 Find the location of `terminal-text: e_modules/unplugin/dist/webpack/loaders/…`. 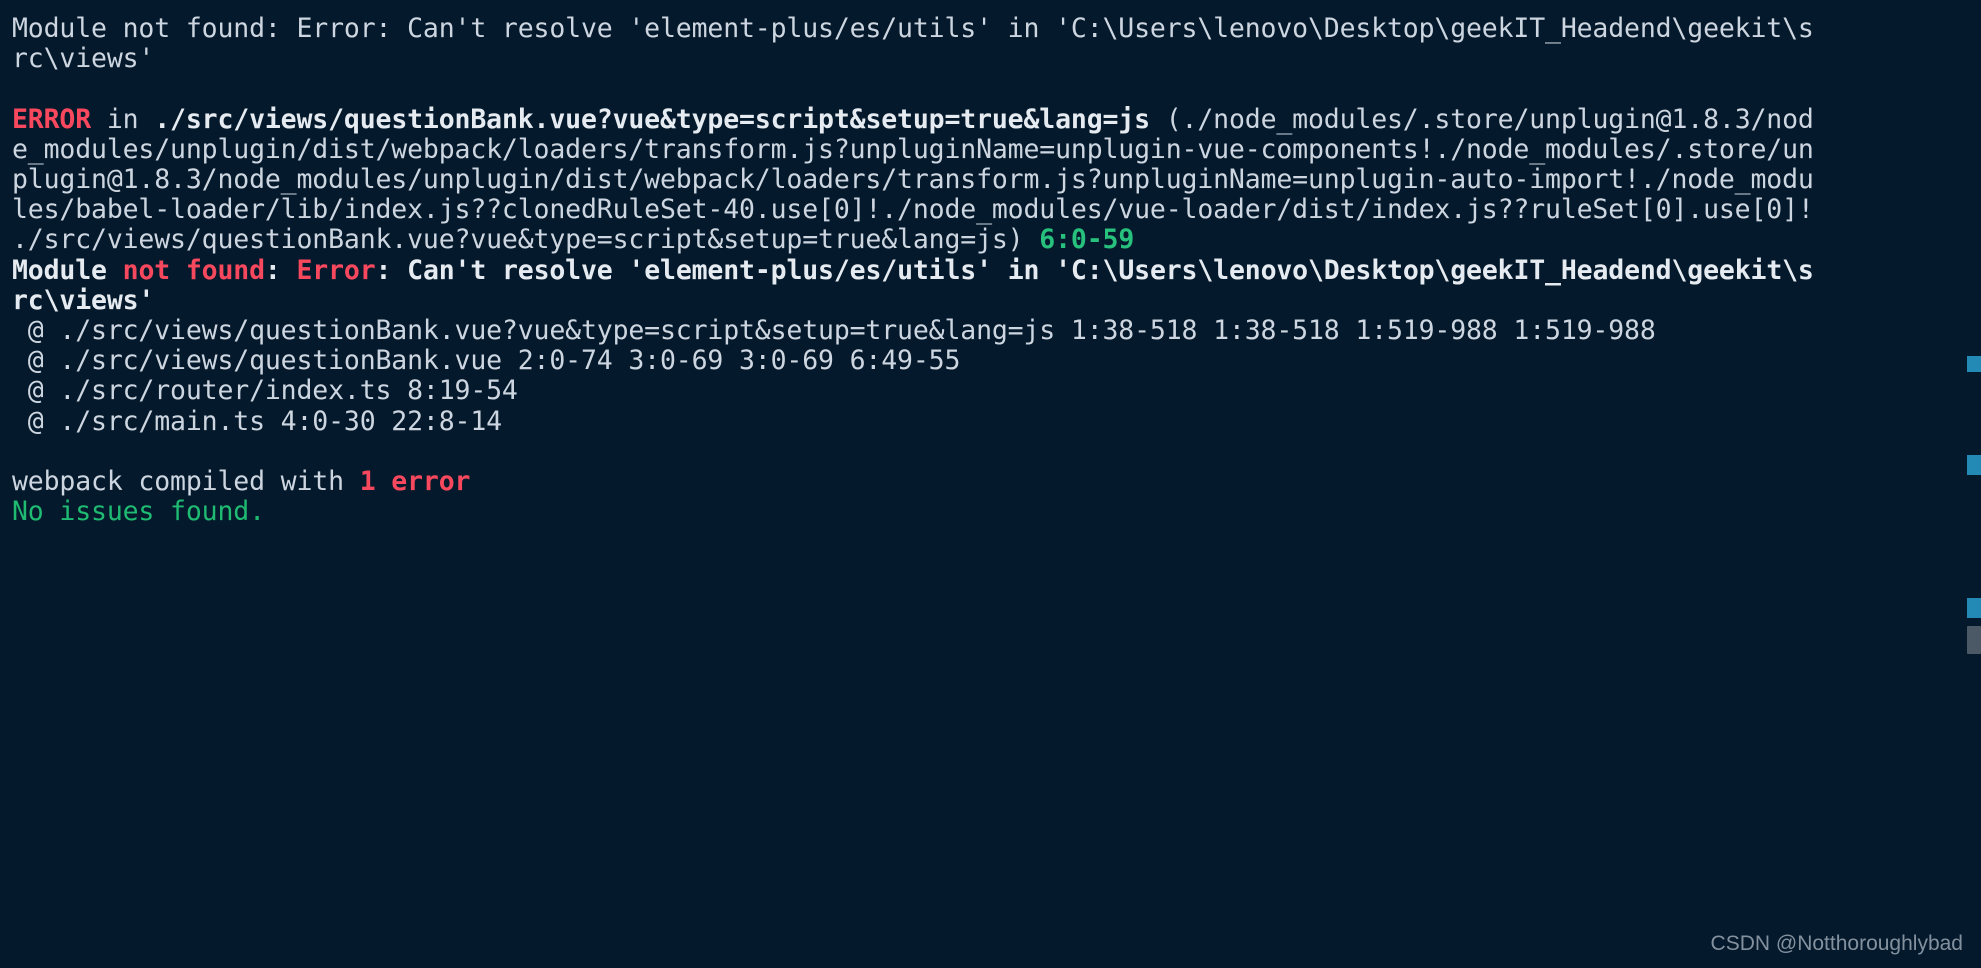

terminal-text: e_modules/unplugin/dist/webpack/loaders/… is located at coordinates (913, 149).